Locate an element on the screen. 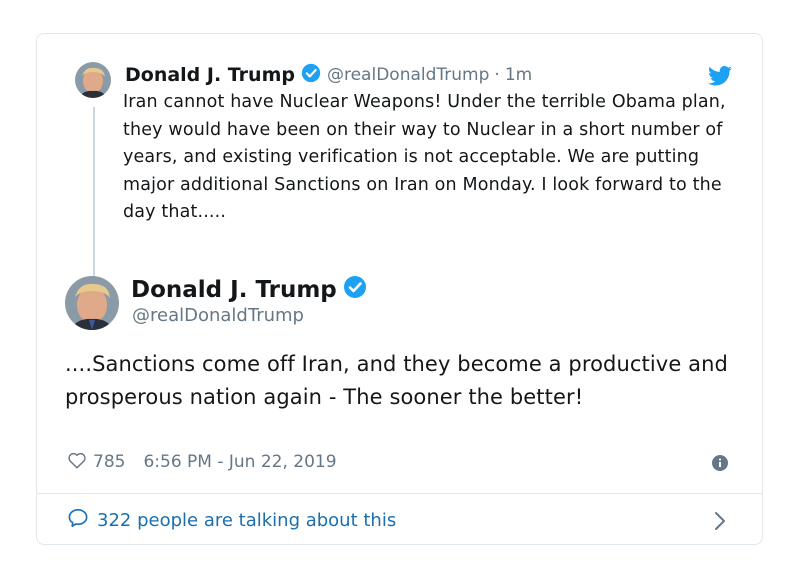  author-name-row: Donald J. Trump is located at coordinates (249, 290).